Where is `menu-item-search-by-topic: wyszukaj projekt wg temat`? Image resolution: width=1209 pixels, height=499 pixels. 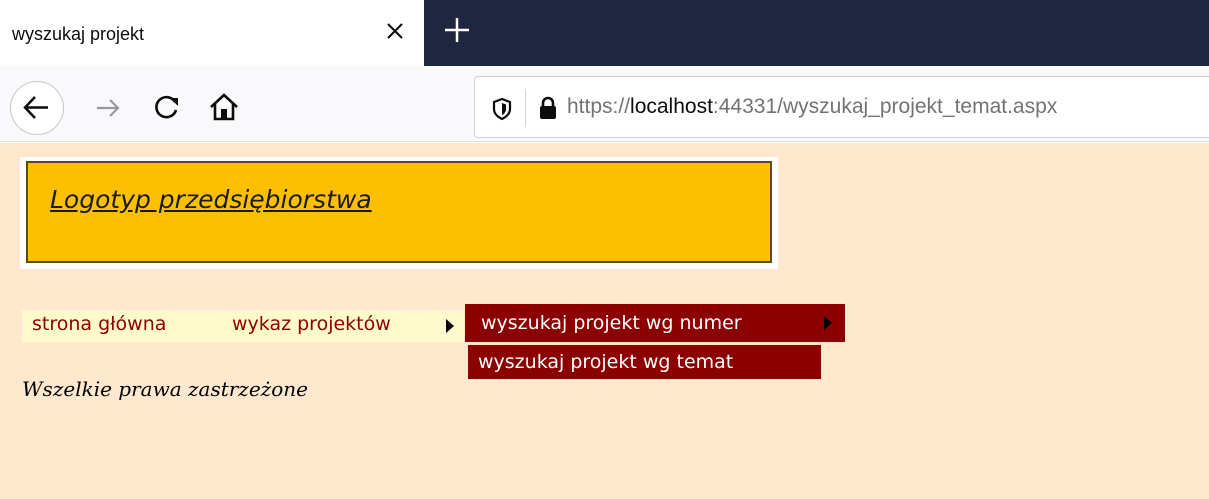
menu-item-search-by-topic: wyszukaj projekt wg temat is located at coordinates (644, 362).